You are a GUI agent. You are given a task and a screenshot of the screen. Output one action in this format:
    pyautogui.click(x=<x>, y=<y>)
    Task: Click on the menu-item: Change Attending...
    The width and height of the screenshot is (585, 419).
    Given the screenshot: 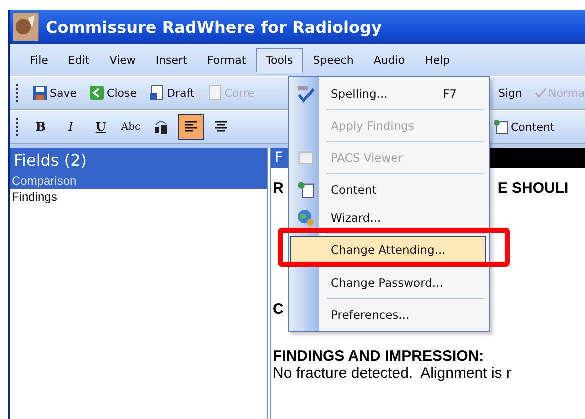 What is the action you would take?
    pyautogui.click(x=388, y=249)
    